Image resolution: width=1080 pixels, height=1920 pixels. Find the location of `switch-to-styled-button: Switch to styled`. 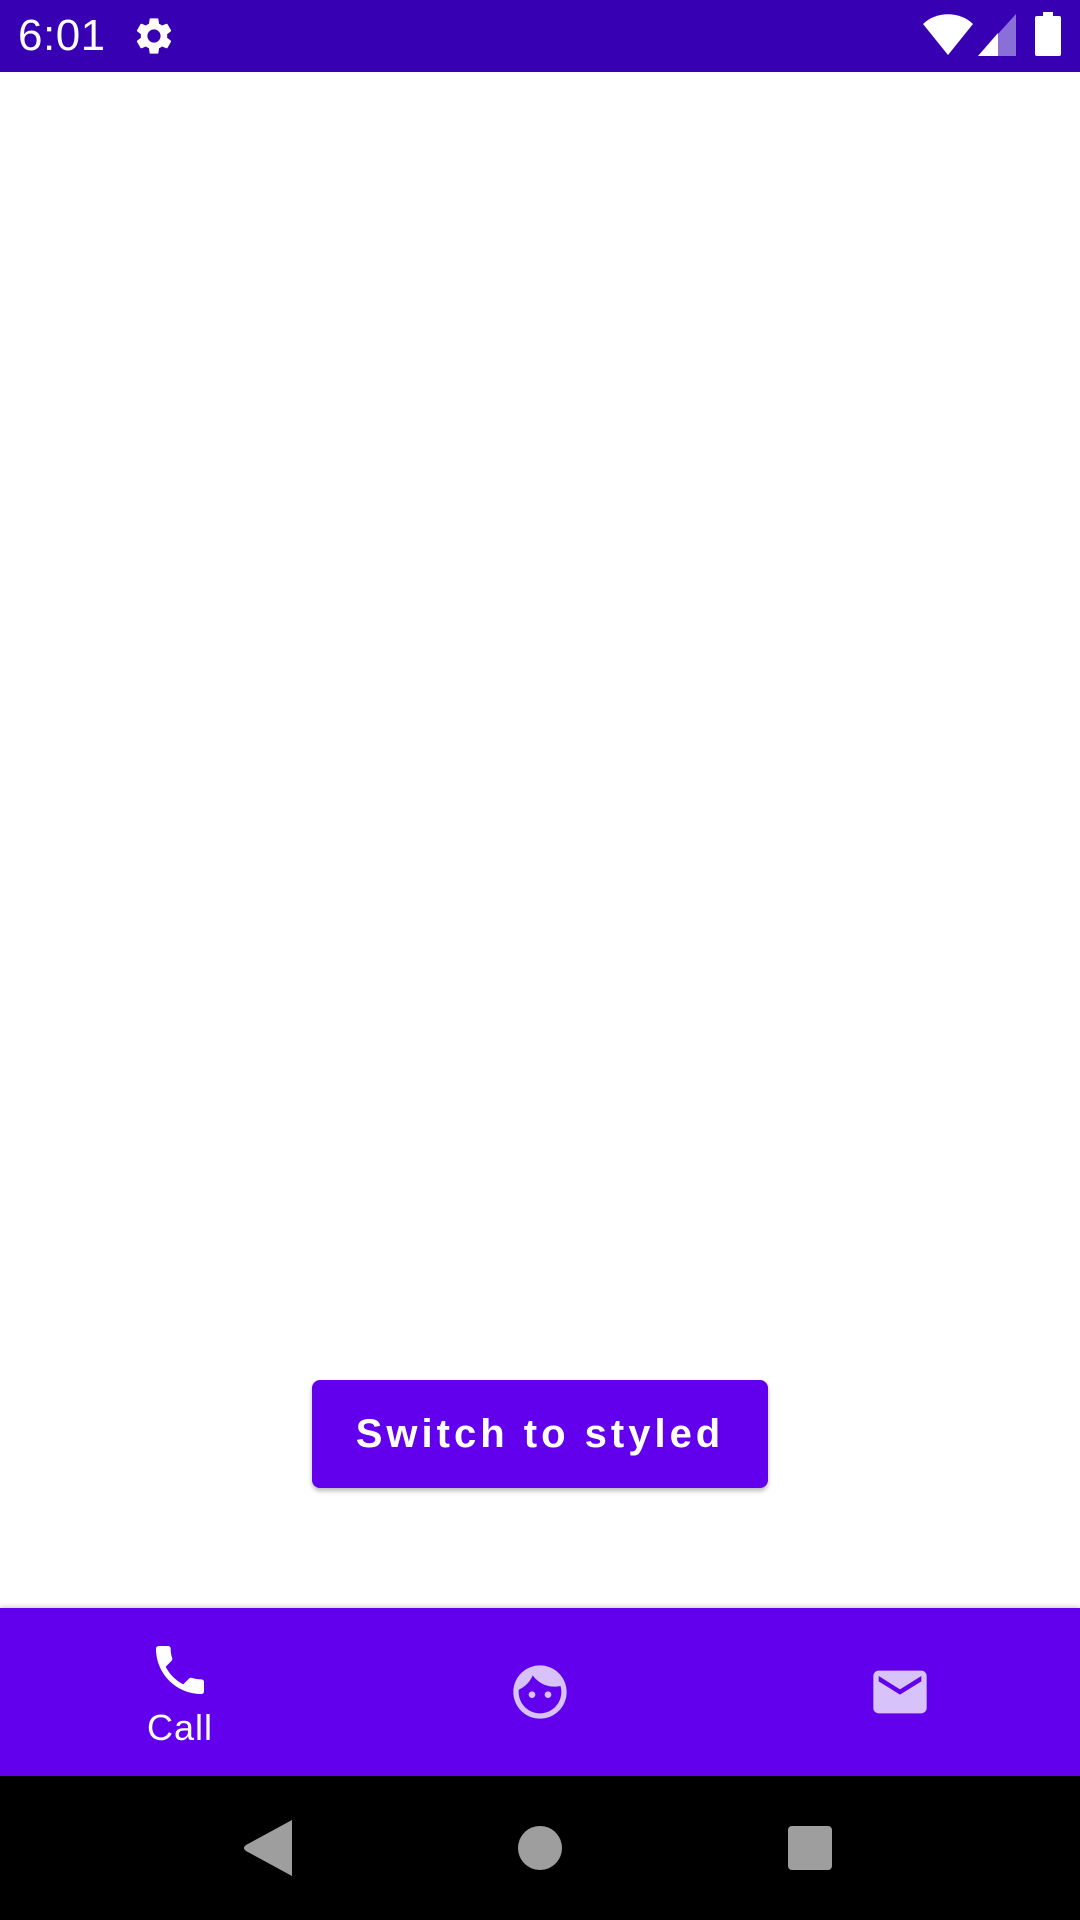

switch-to-styled-button: Switch to styled is located at coordinates (540, 1434).